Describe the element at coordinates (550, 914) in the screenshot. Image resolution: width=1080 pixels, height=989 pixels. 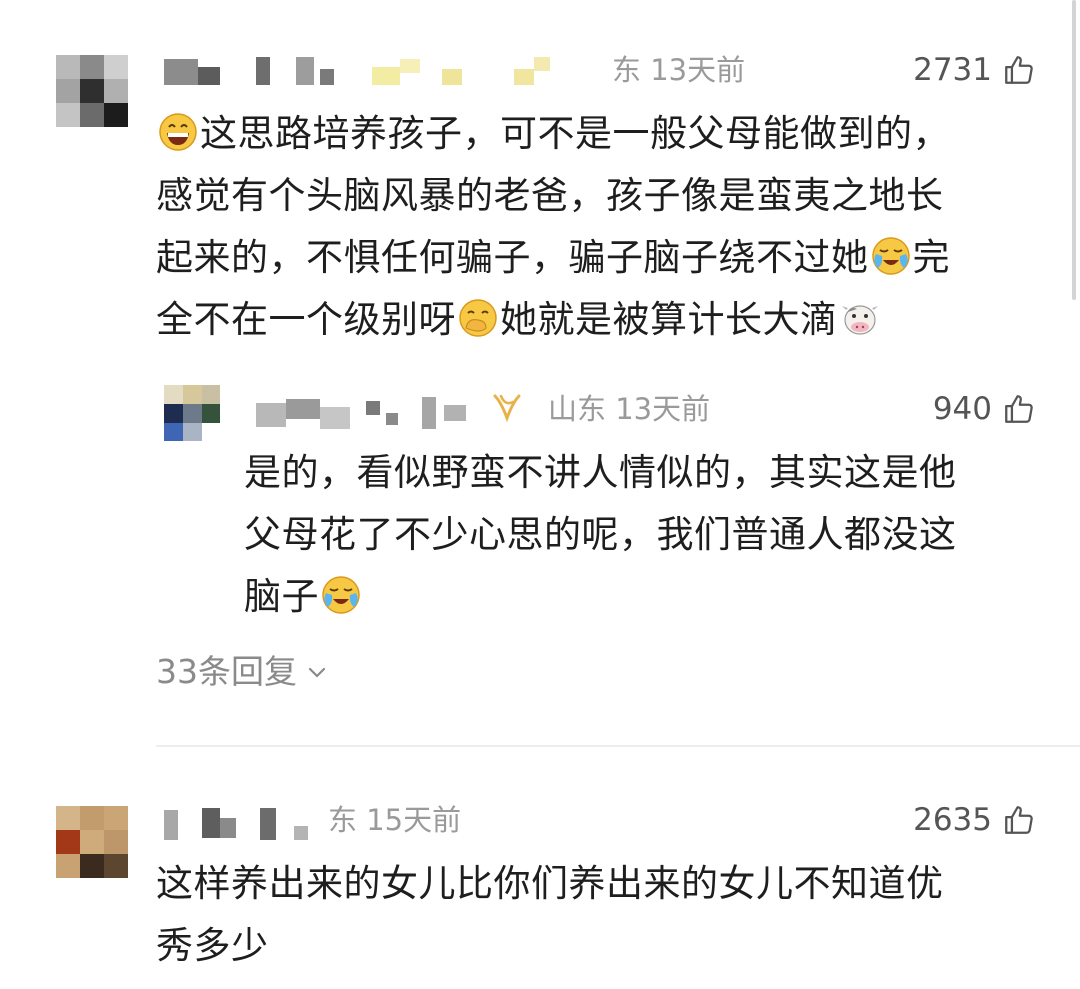
I see `comment-text: 这样养出来的女儿比你们养出来的女儿不知道优 秀多少` at that location.